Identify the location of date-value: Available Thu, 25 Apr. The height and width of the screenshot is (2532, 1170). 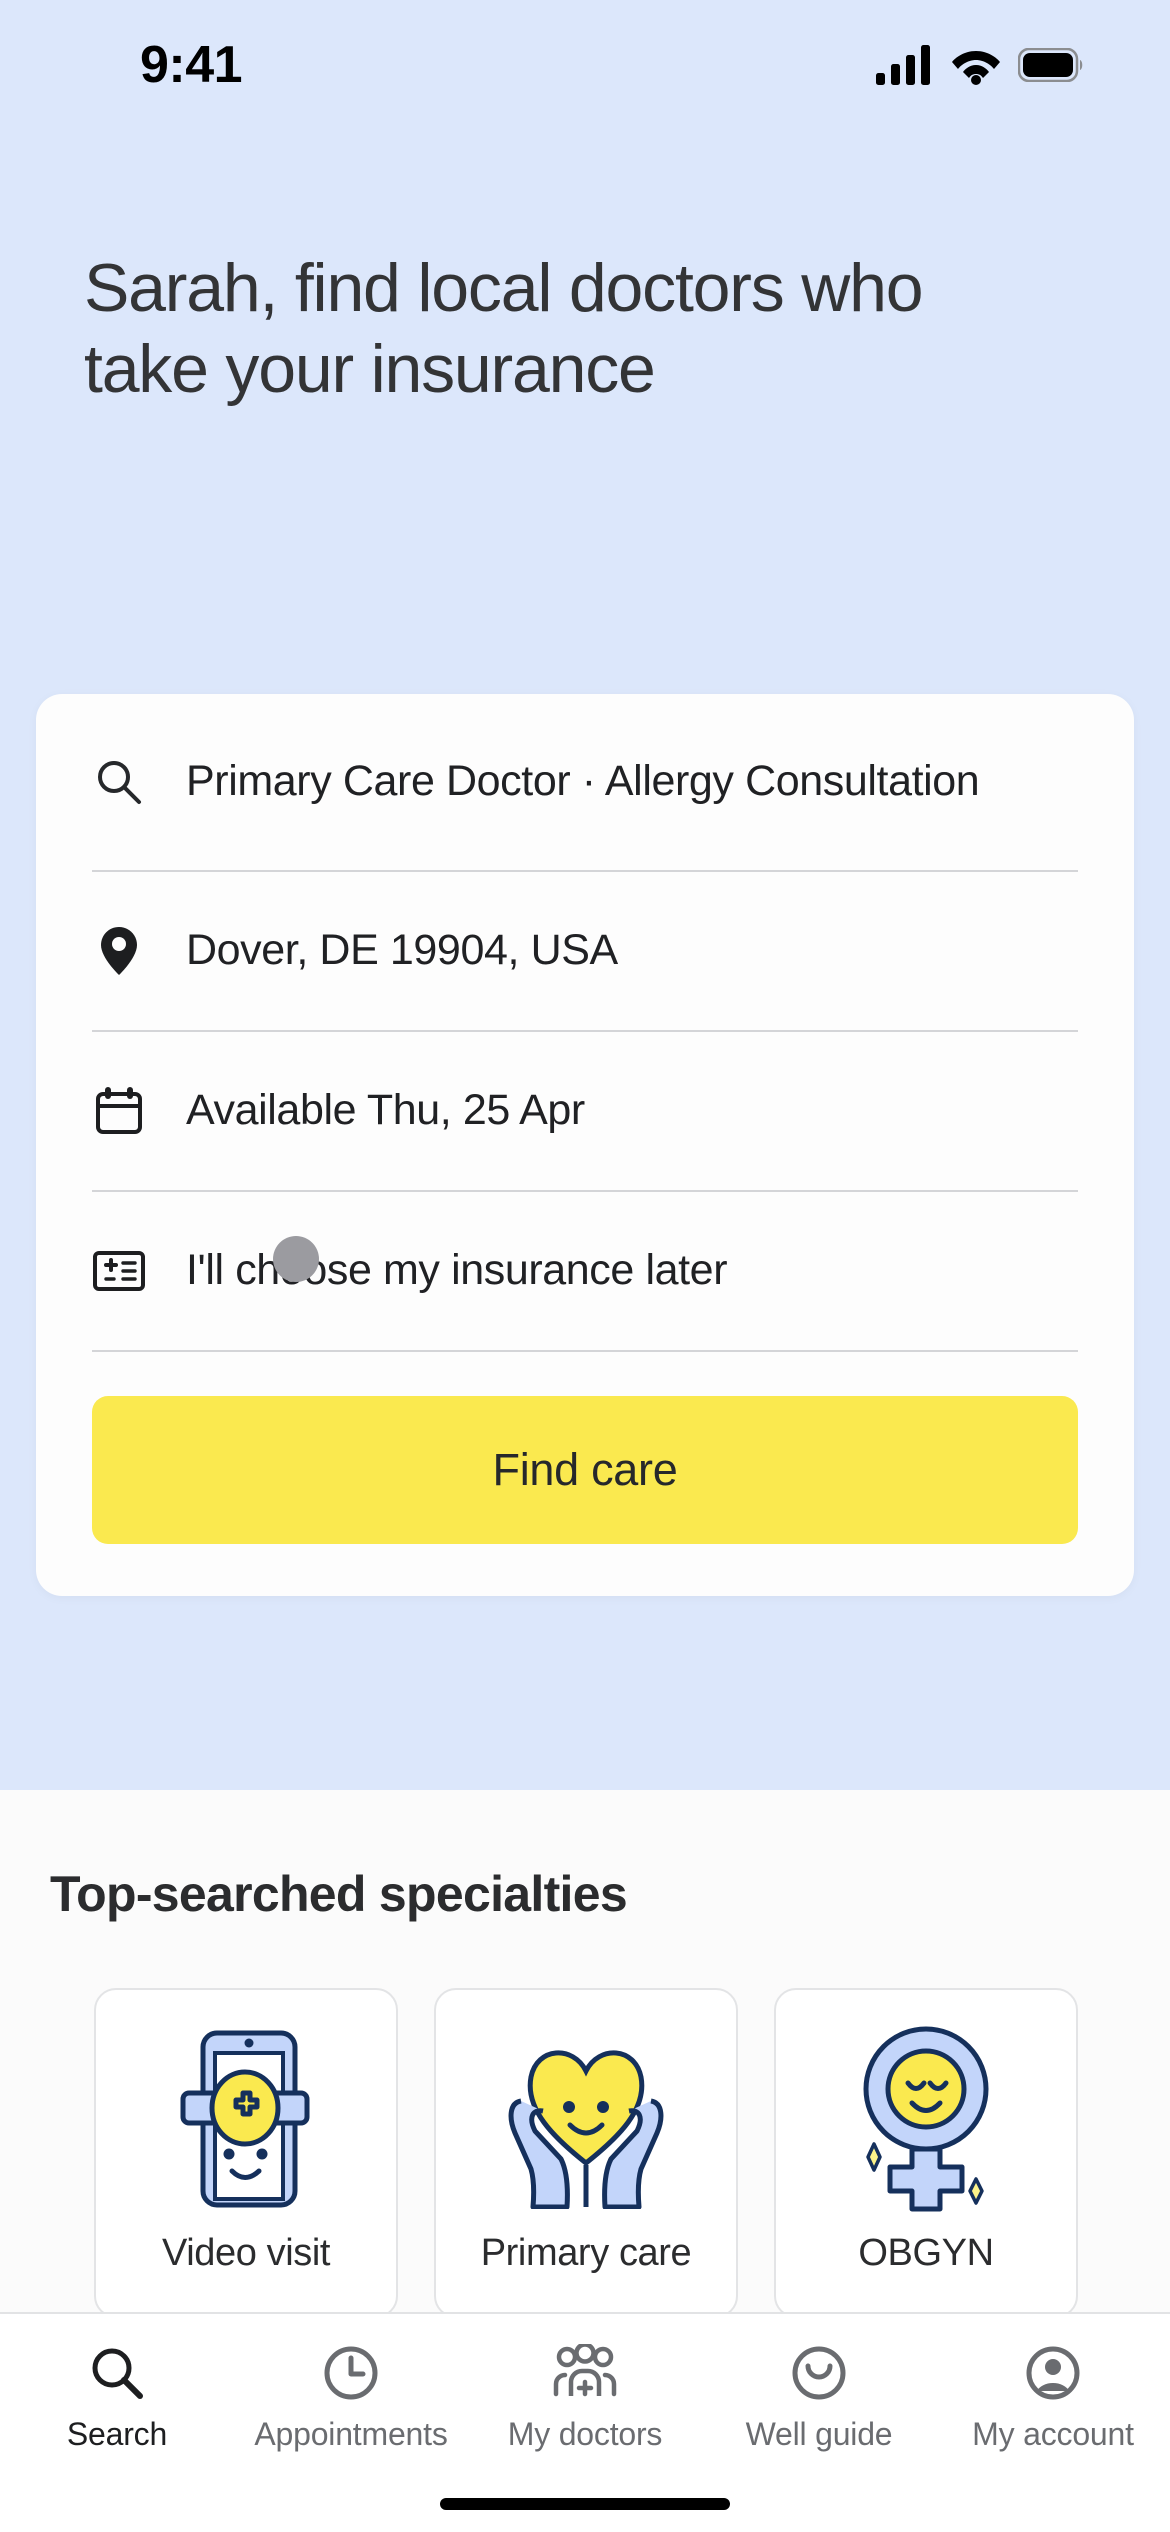
(385, 1110).